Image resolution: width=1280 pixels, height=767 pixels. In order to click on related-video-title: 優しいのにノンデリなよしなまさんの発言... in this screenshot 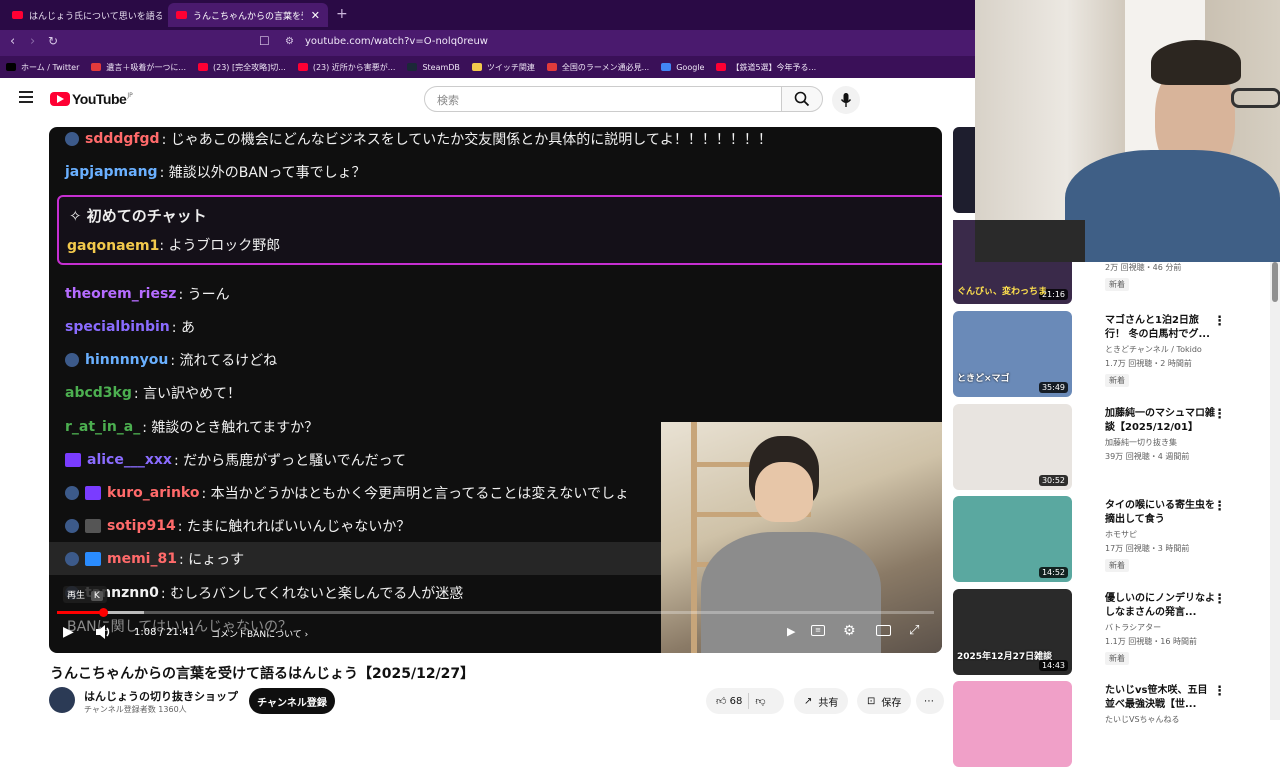, I will do `click(1160, 606)`.